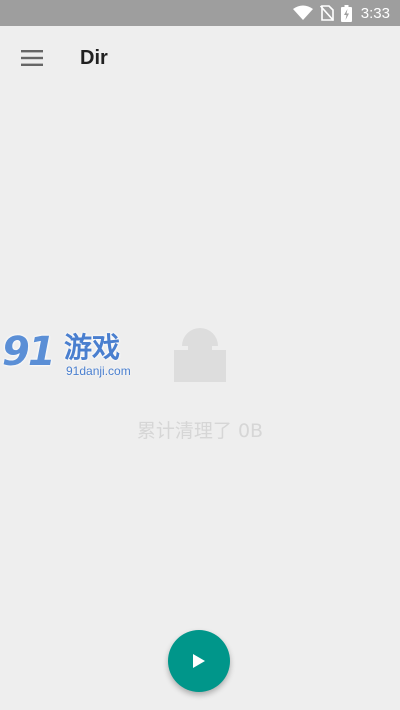  Describe the element at coordinates (98, 371) in the screenshot. I see `watermark-url: 91danji.com` at that location.